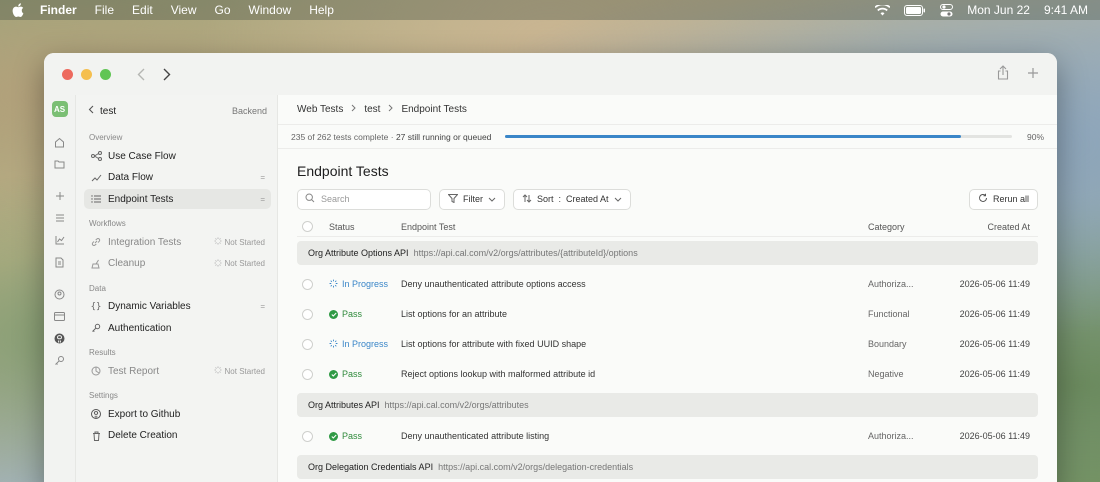 The image size is (1100, 482). Describe the element at coordinates (453, 199) in the screenshot. I see `filter-icon` at that location.